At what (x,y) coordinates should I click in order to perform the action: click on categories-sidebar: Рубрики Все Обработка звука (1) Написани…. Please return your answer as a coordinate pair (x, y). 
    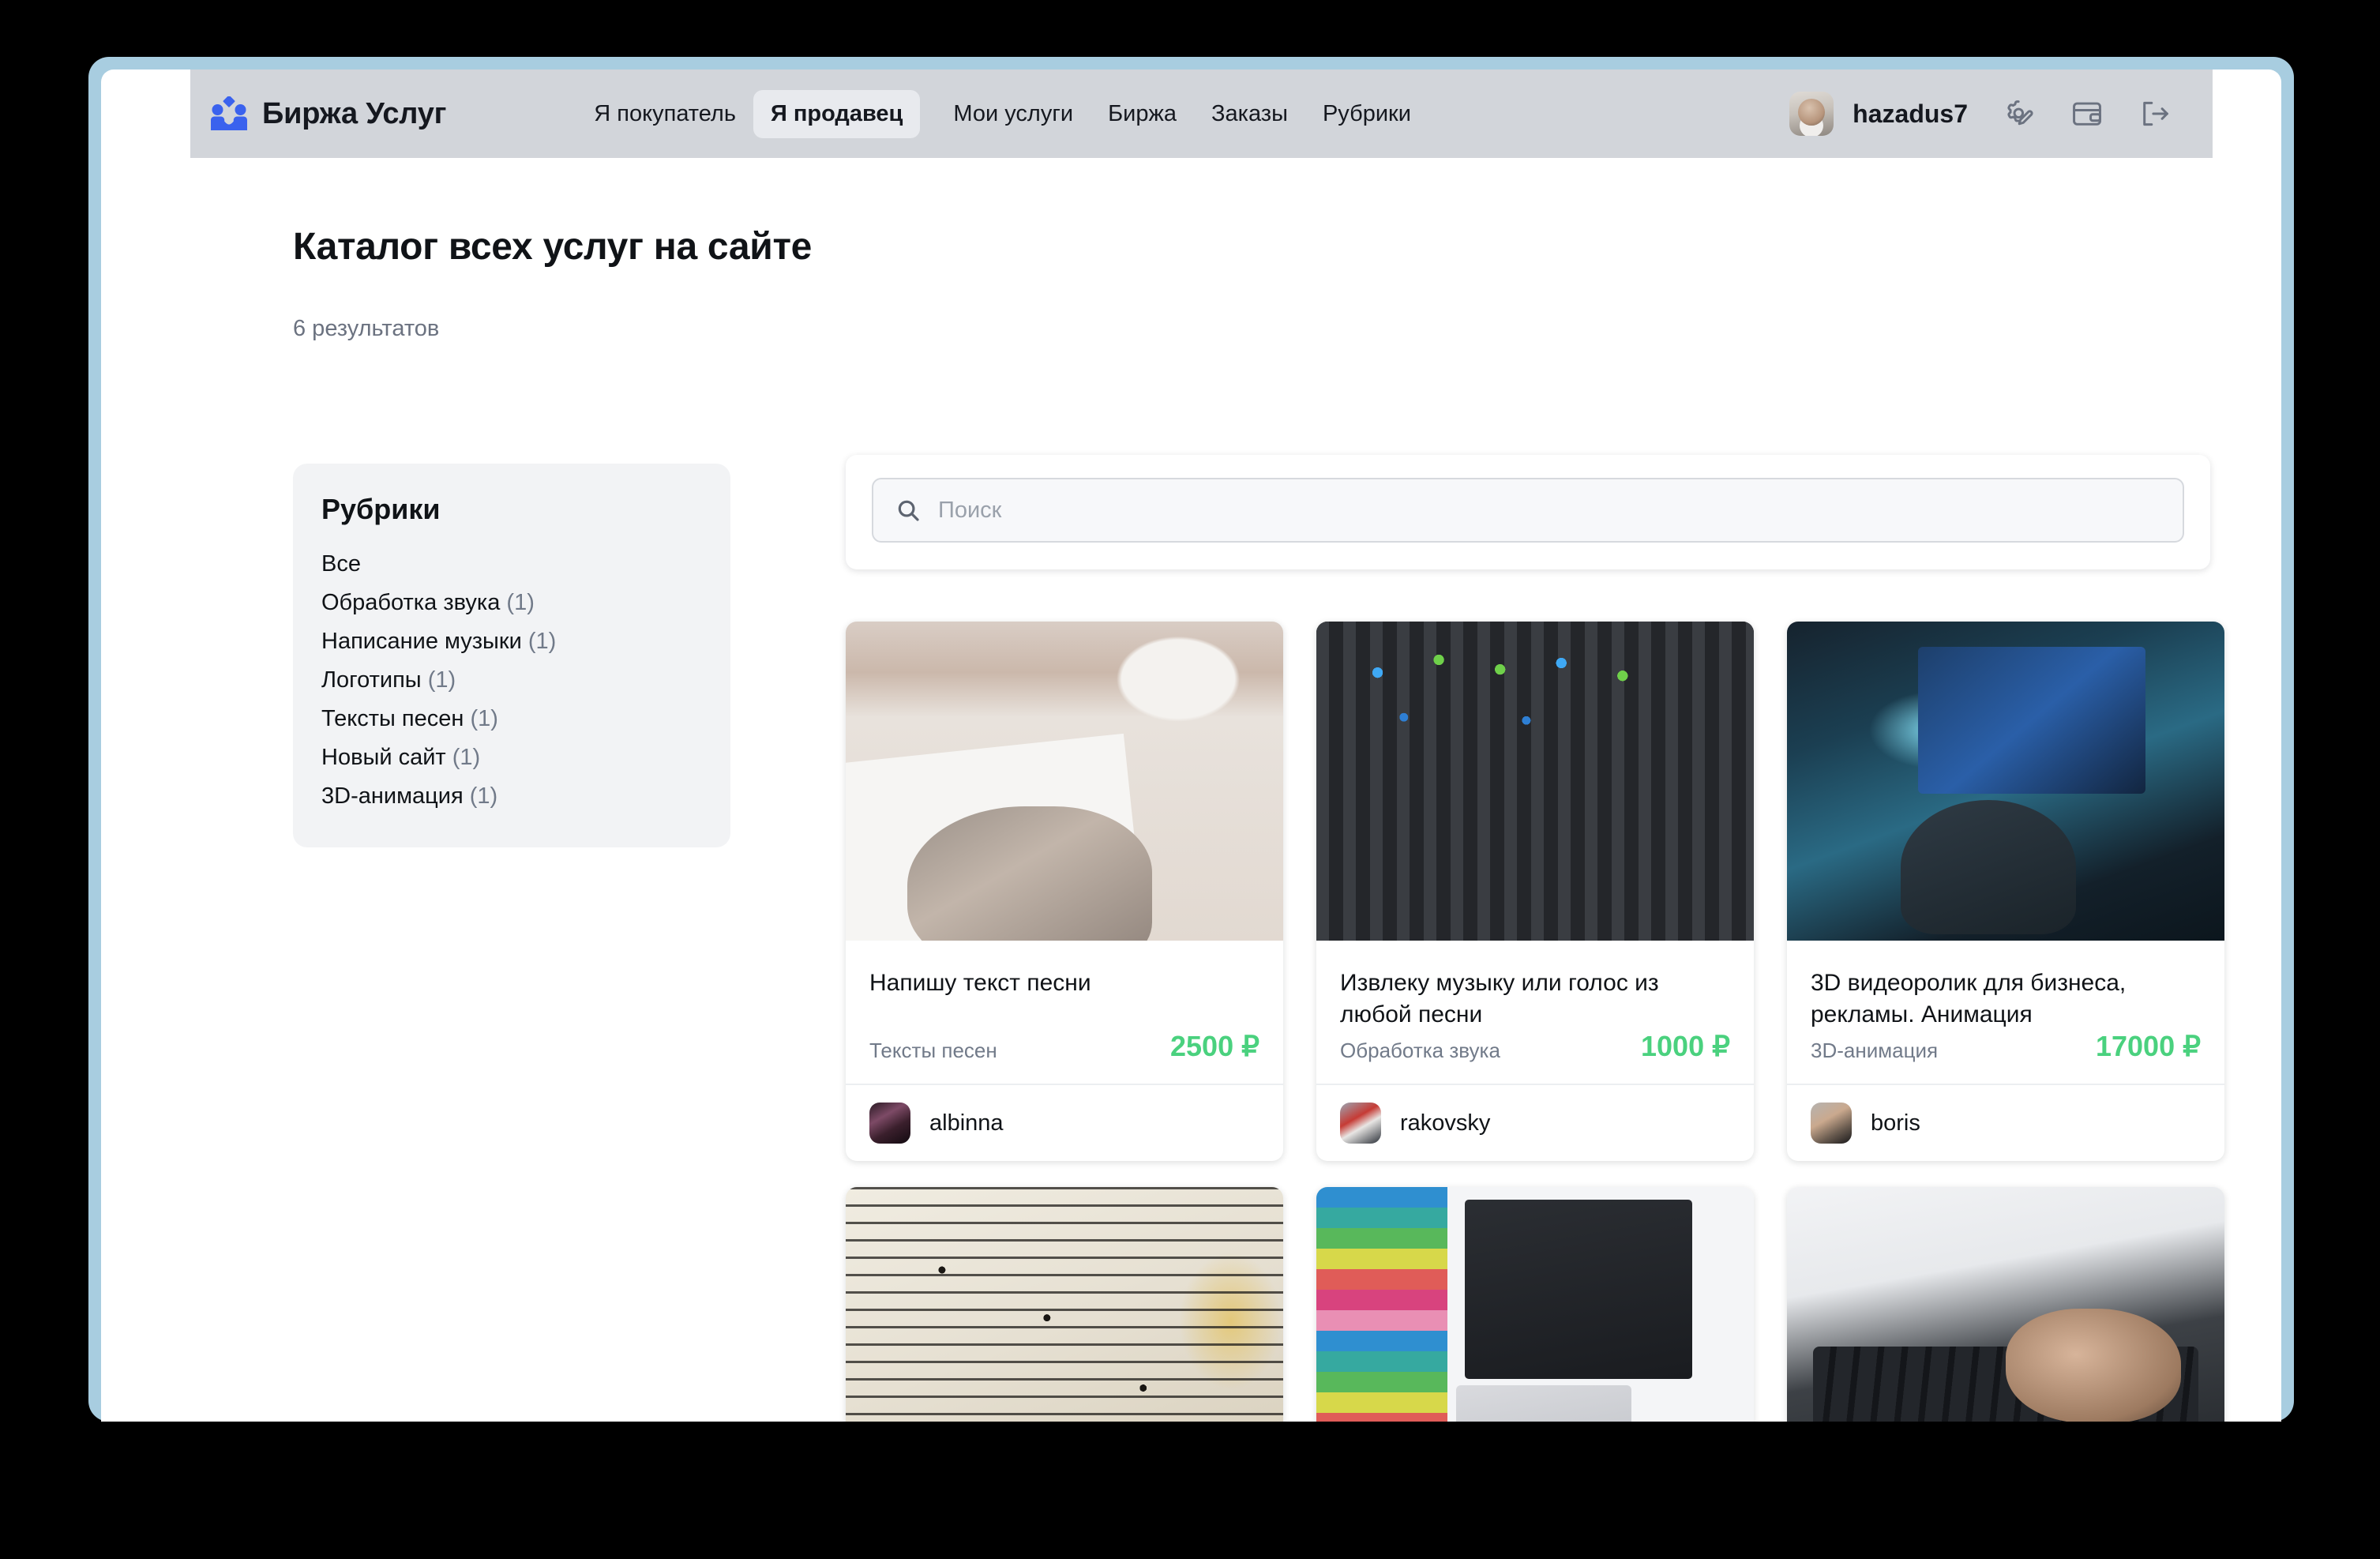
    Looking at the image, I should click on (511, 655).